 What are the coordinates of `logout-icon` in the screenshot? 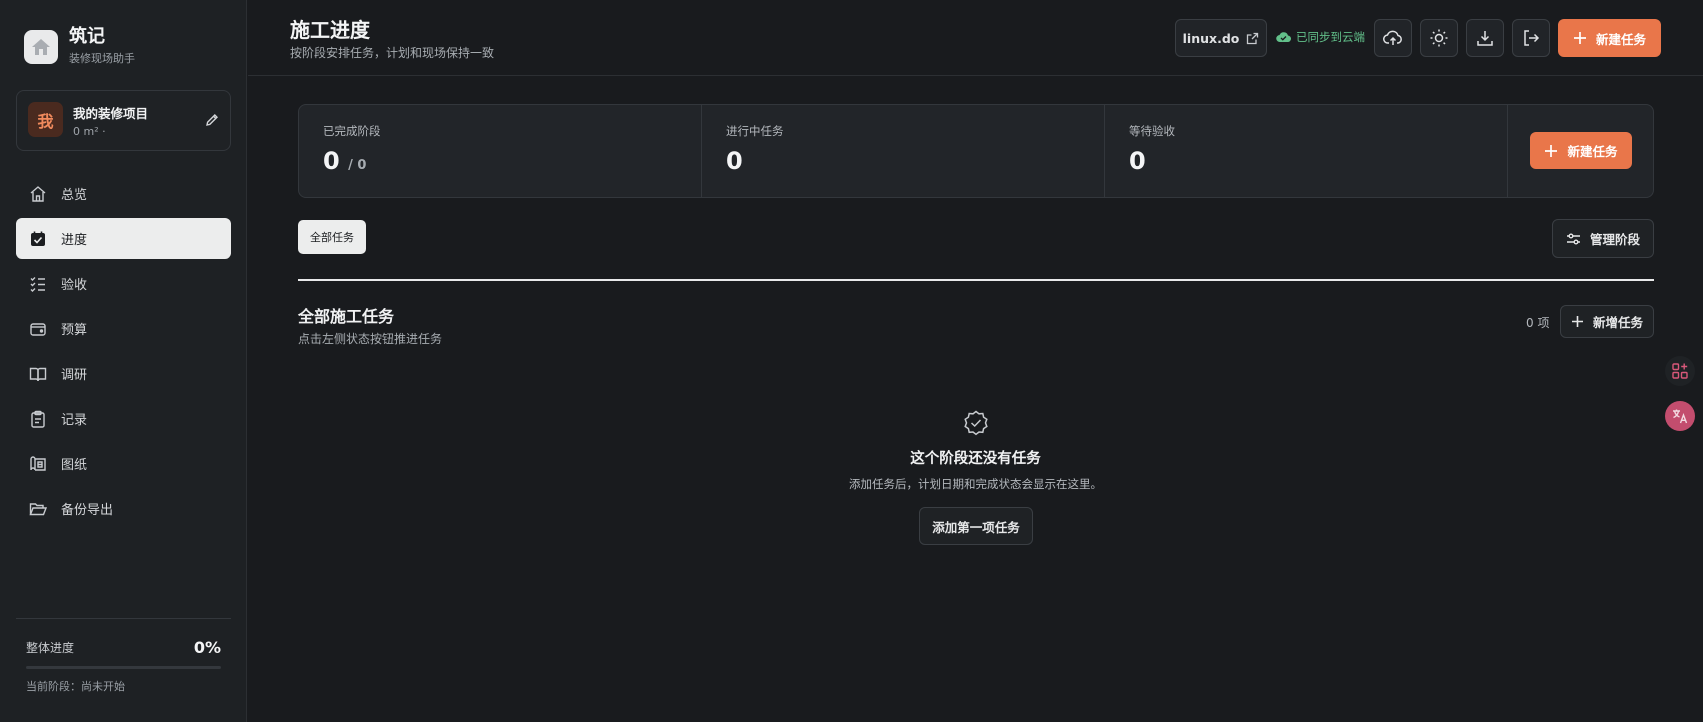 It's located at (1531, 38).